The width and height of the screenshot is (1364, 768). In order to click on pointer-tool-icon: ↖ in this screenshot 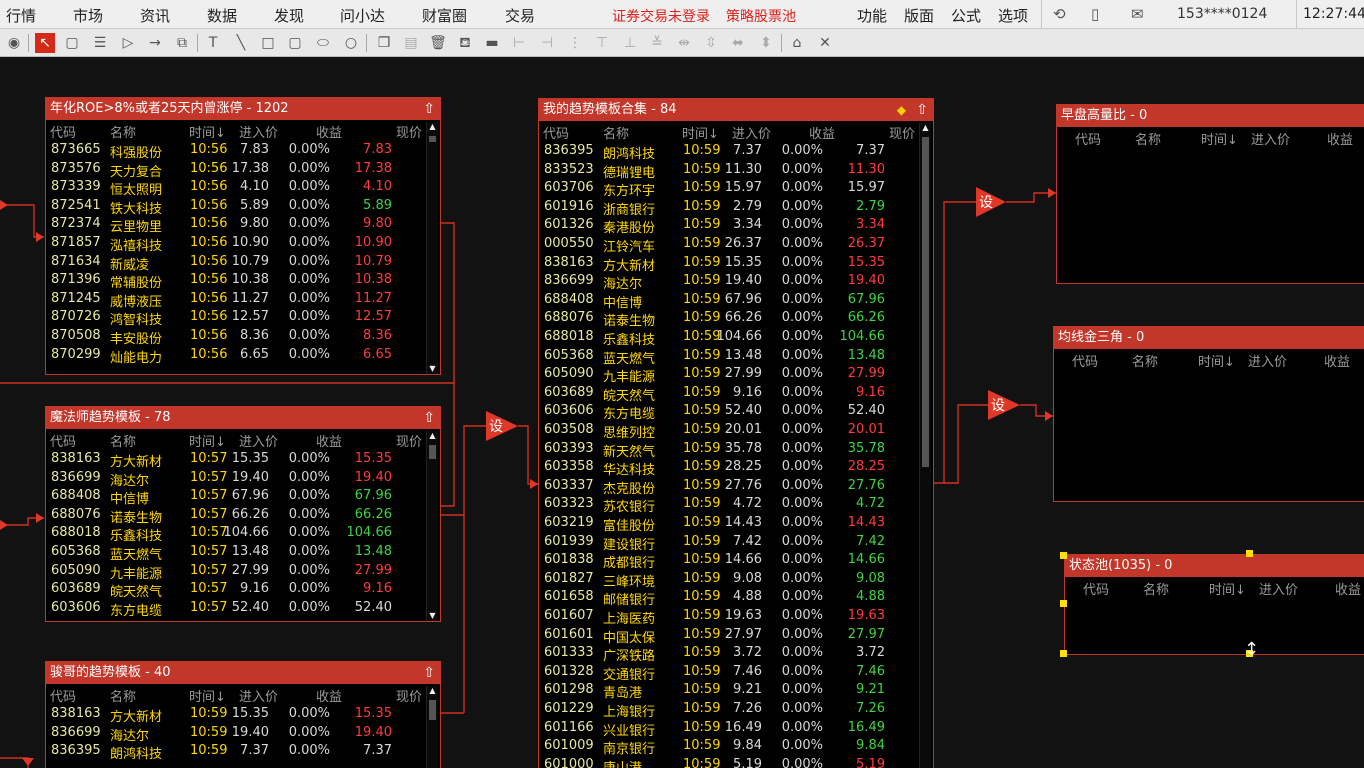, I will do `click(45, 43)`.